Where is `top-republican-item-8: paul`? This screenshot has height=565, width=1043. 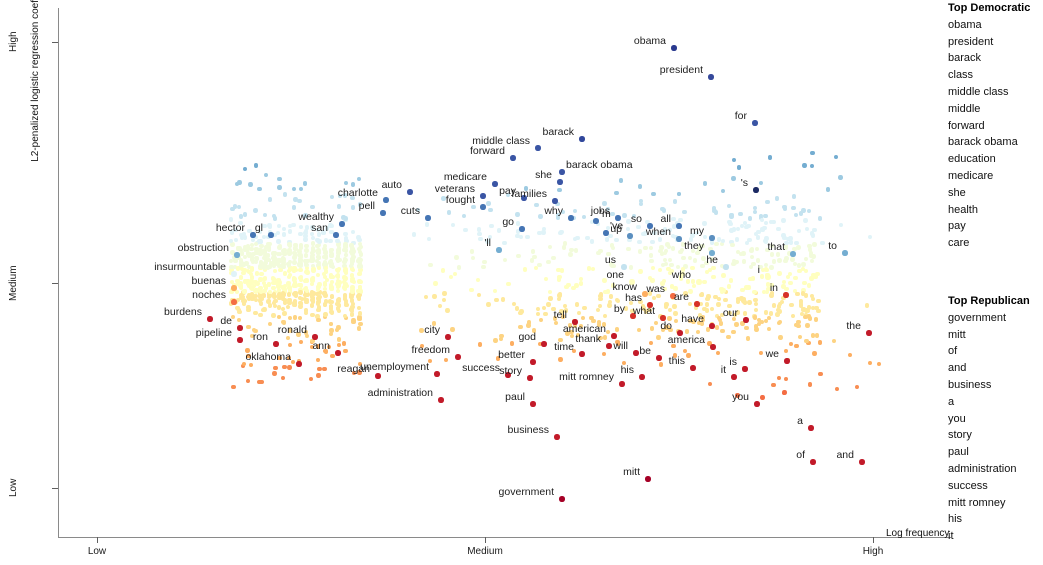 top-republican-item-8: paul is located at coordinates (958, 452).